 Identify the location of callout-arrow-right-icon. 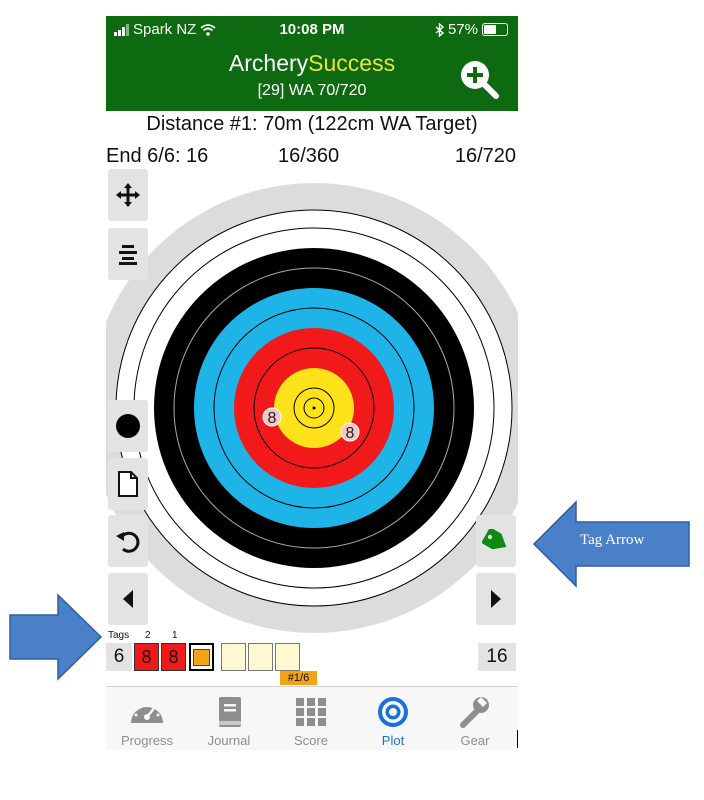
(56, 637).